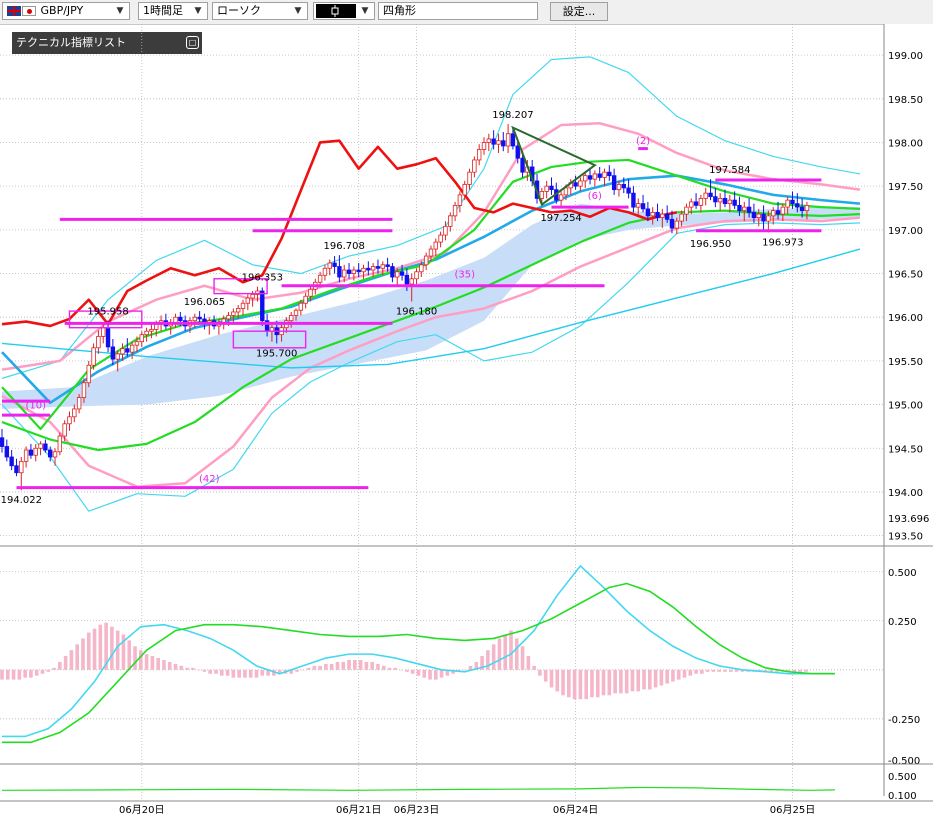 This screenshot has width=933, height=820. What do you see at coordinates (344, 246) in the screenshot?
I see `price-annotation-label: 196.708` at bounding box center [344, 246].